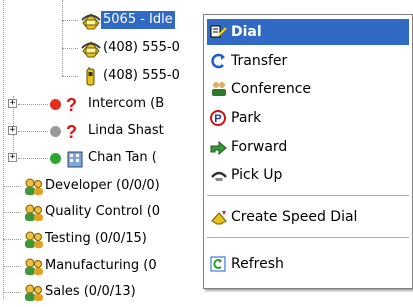  I want to click on tree-item-label: Testing (0/0/15), so click(96, 238).